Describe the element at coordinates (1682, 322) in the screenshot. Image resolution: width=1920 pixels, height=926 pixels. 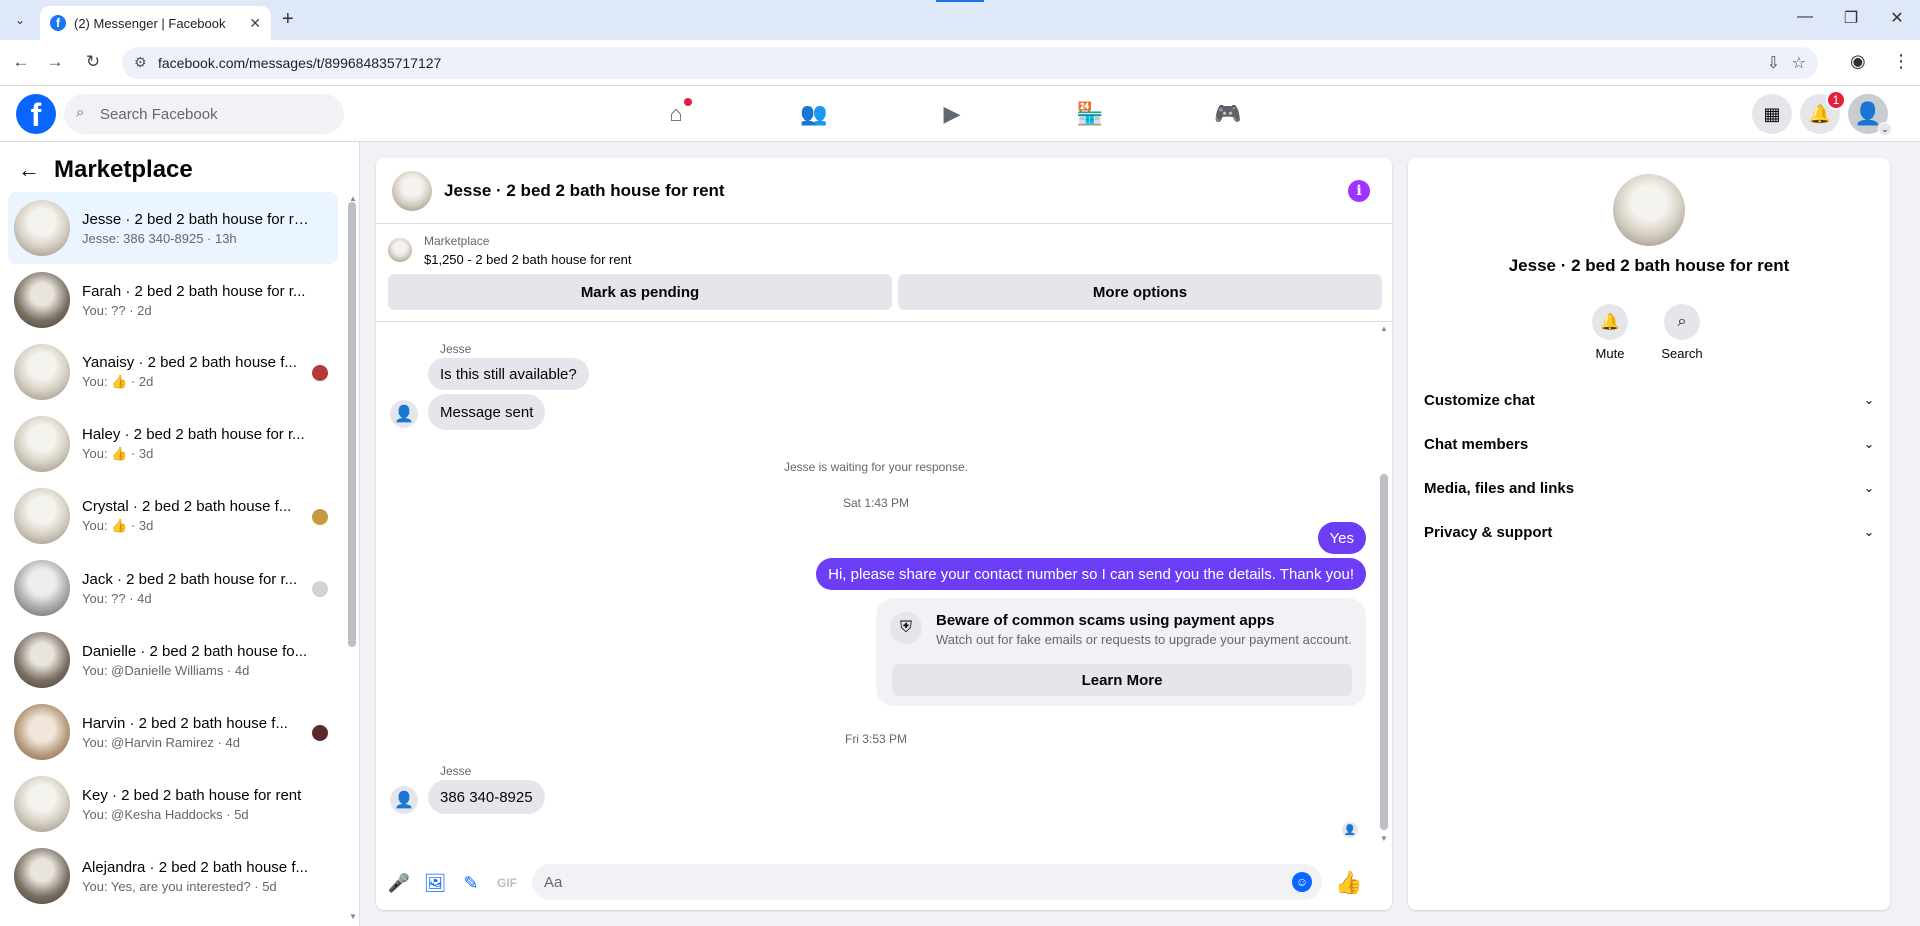
I see `search-icon: ⌕` at that location.